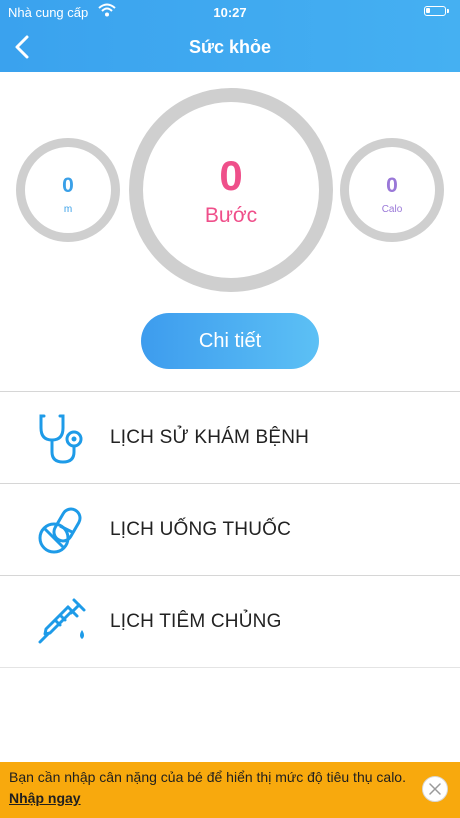  Describe the element at coordinates (210, 437) in the screenshot. I see `menu-item-label: LỊCH SỬ KHÁM BỆNH` at that location.